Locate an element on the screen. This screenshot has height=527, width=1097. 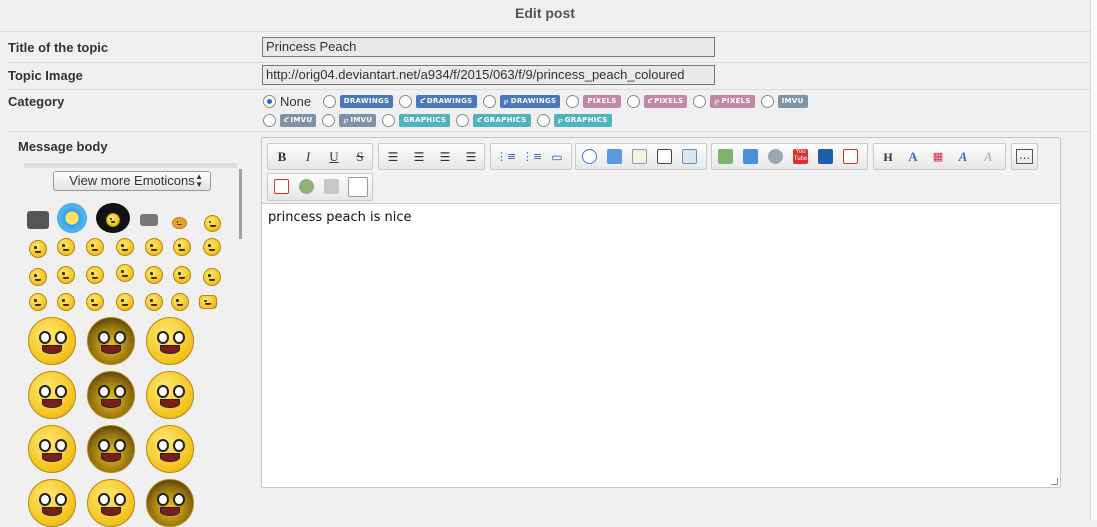
category-option: ƈ GRAPHICS is located at coordinates (493, 120).